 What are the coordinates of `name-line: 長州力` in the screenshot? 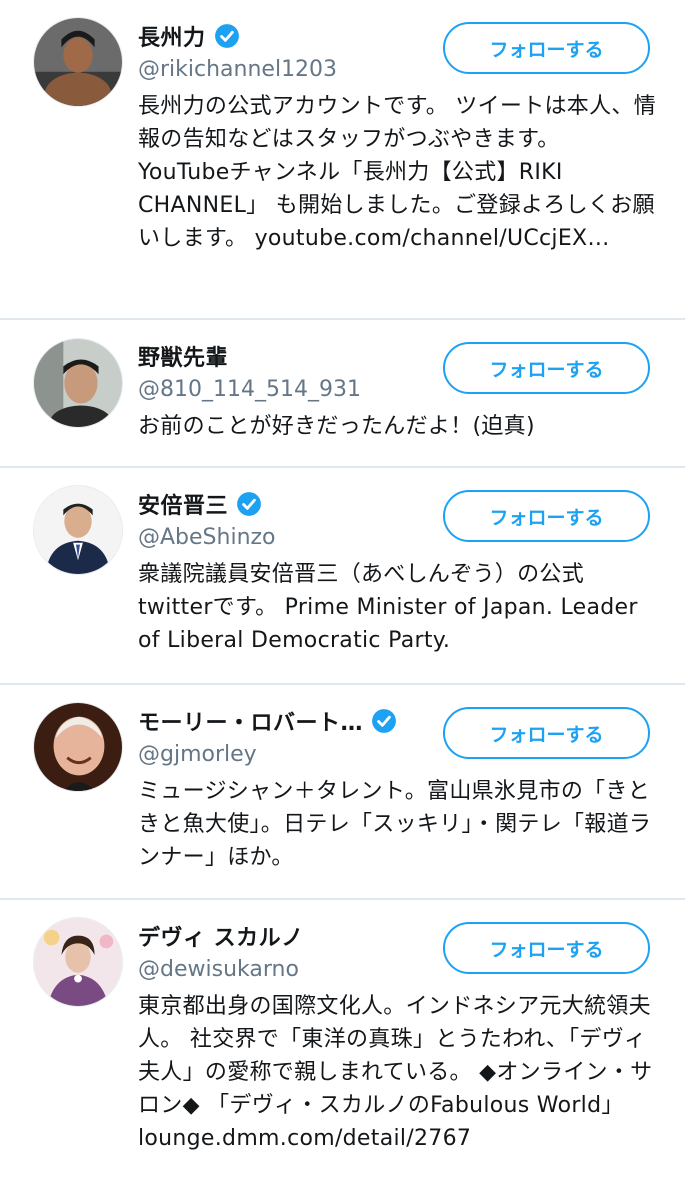 It's located at (189, 36).